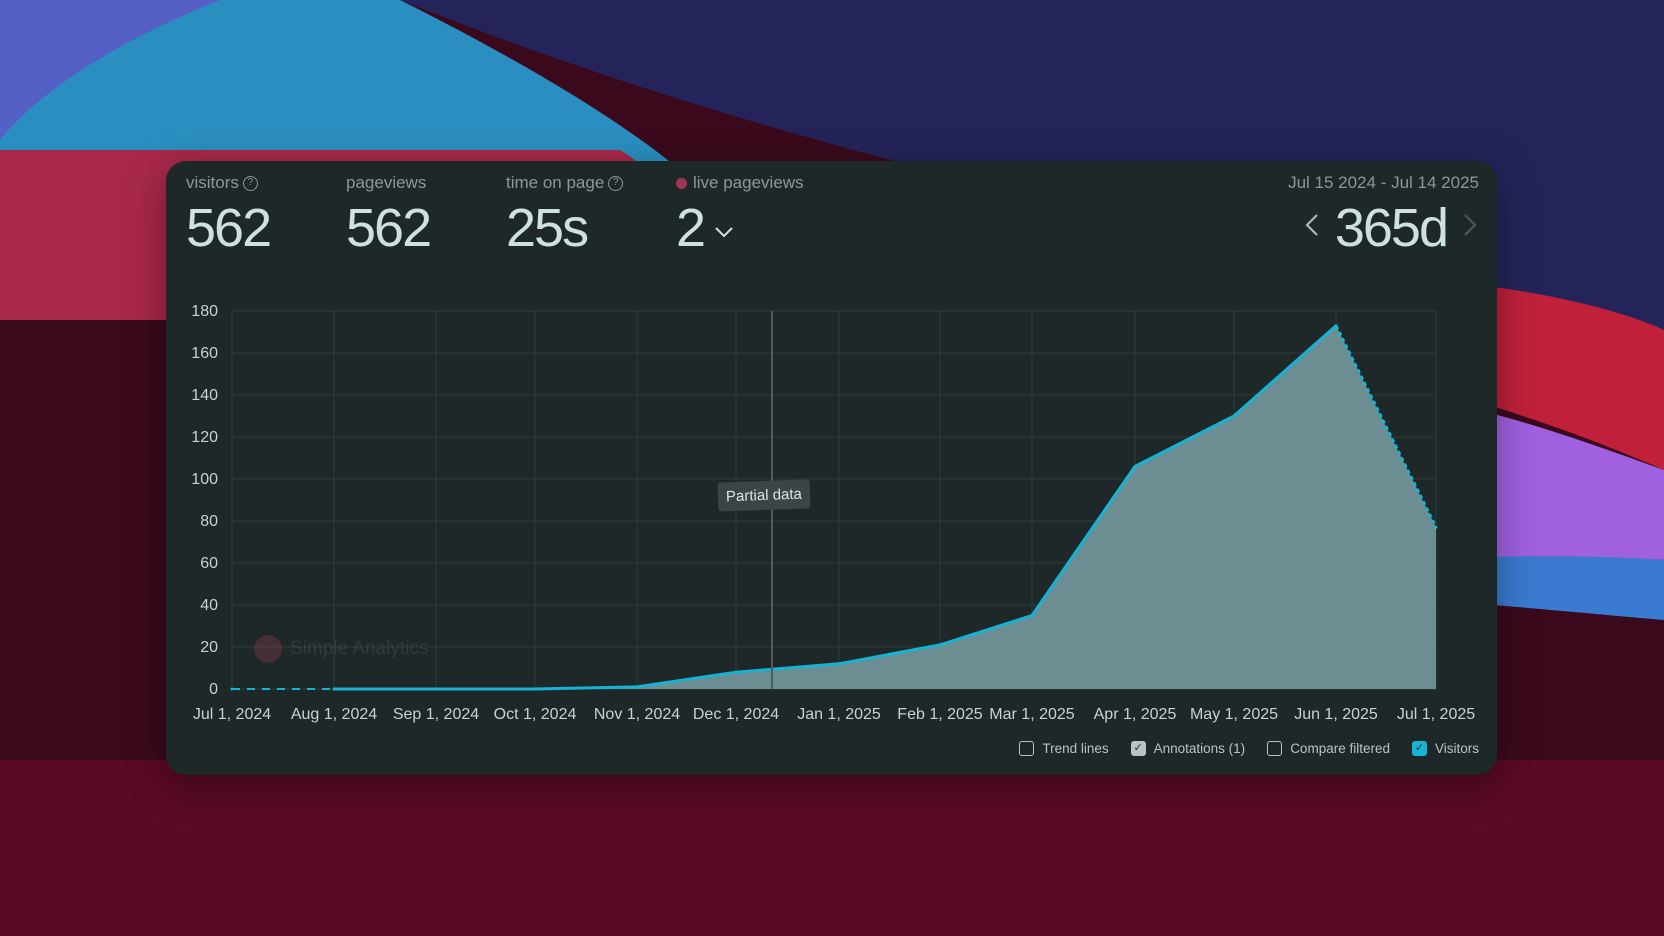  I want to click on y-tick-label: 160, so click(204, 353).